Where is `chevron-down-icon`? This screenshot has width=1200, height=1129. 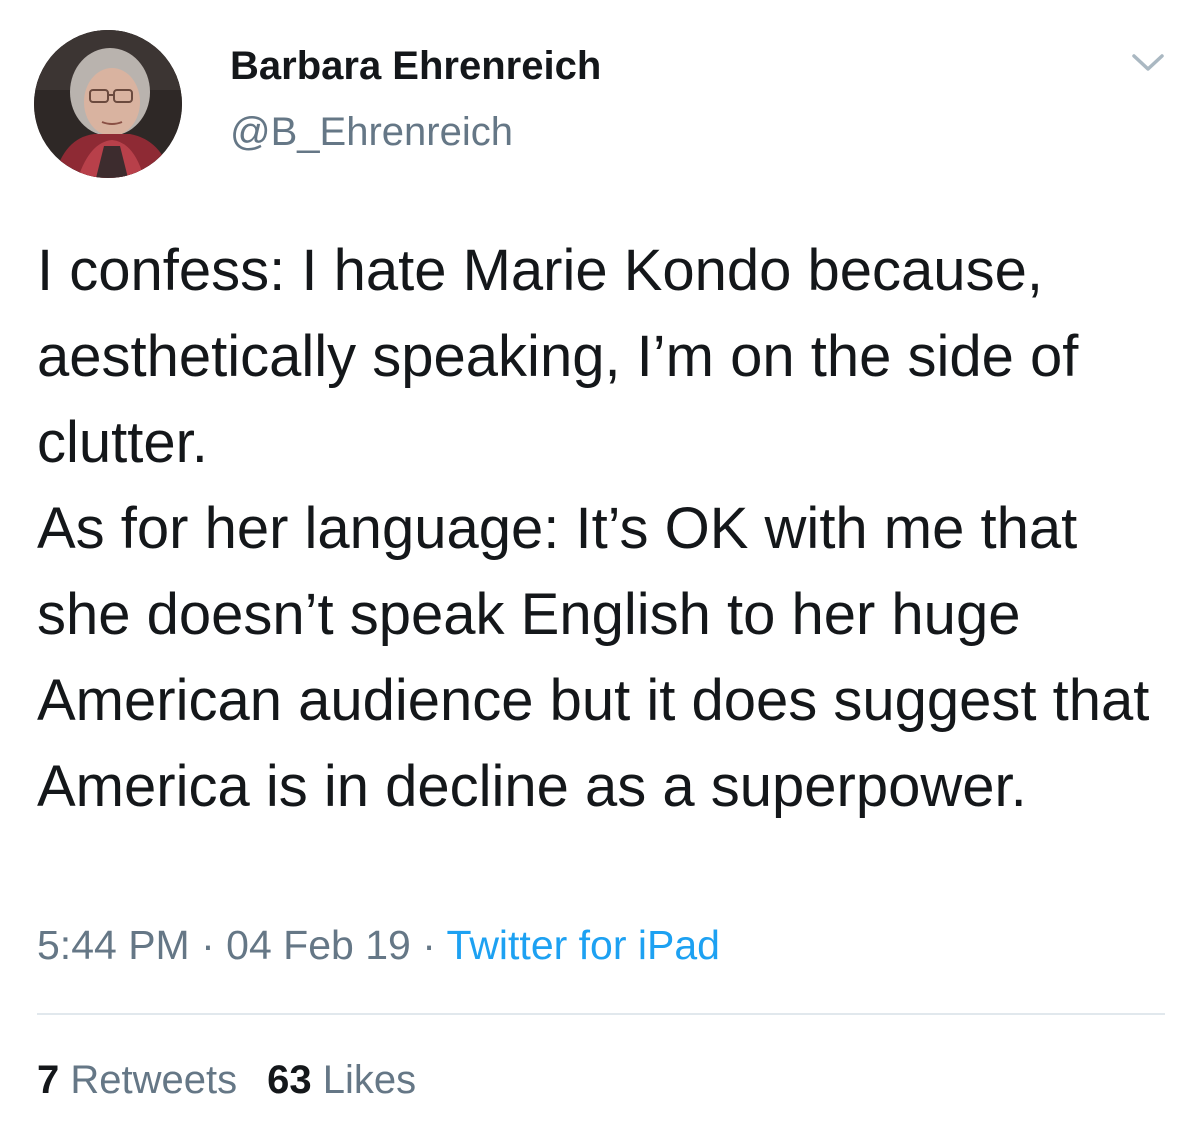 chevron-down-icon is located at coordinates (1148, 63).